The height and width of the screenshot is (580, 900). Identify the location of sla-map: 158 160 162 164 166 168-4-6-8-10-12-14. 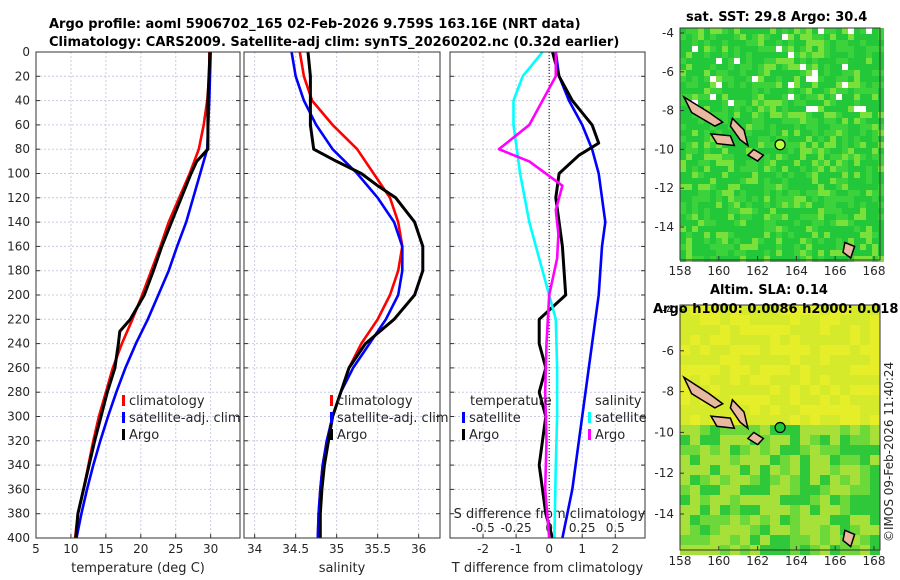
(769, 435).